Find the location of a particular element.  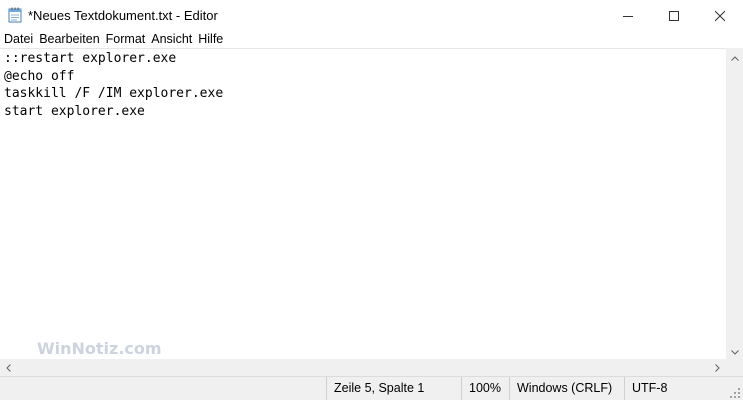

maximize-button is located at coordinates (674, 15).